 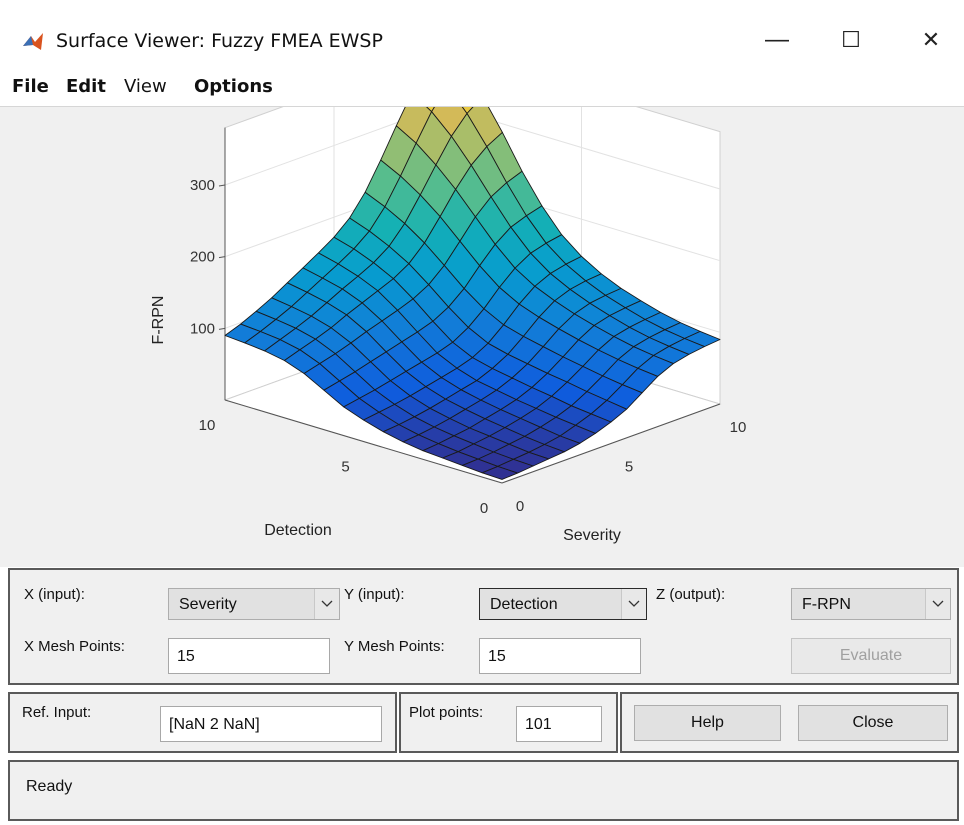 What do you see at coordinates (202, 328) in the screenshot?
I see `z-tick-label: 100` at bounding box center [202, 328].